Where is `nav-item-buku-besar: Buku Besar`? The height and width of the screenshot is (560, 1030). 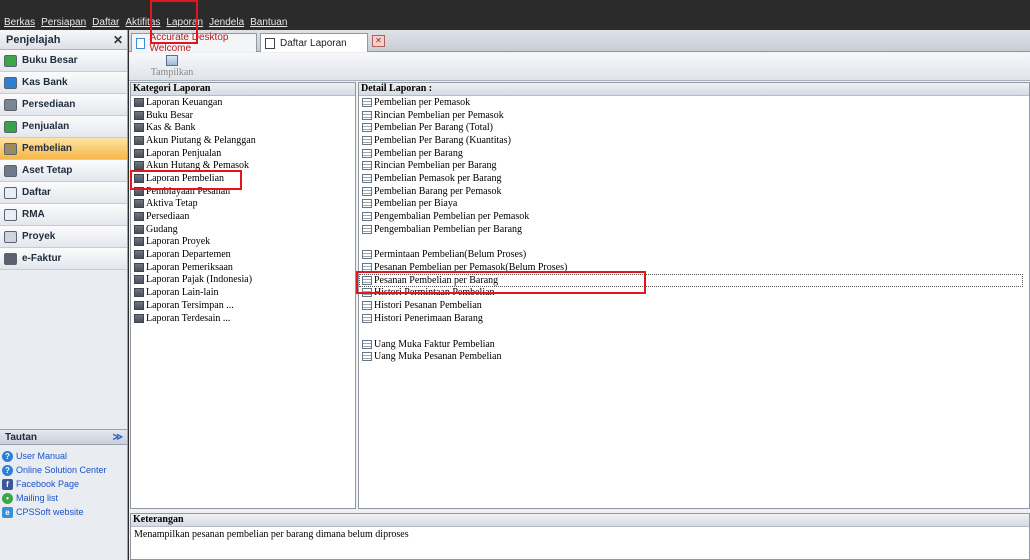
nav-item-buku-besar: Buku Besar is located at coordinates (63, 61).